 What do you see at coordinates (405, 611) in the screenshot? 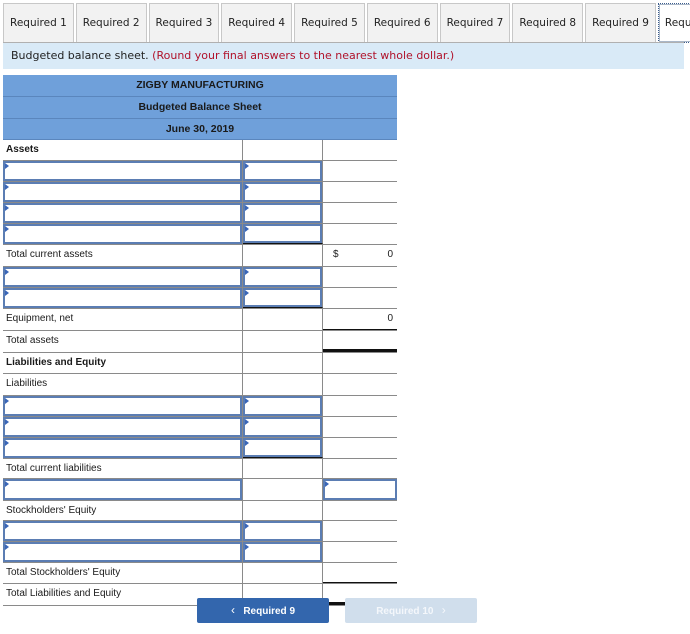
I see `next-button-label: Required 10` at bounding box center [405, 611].